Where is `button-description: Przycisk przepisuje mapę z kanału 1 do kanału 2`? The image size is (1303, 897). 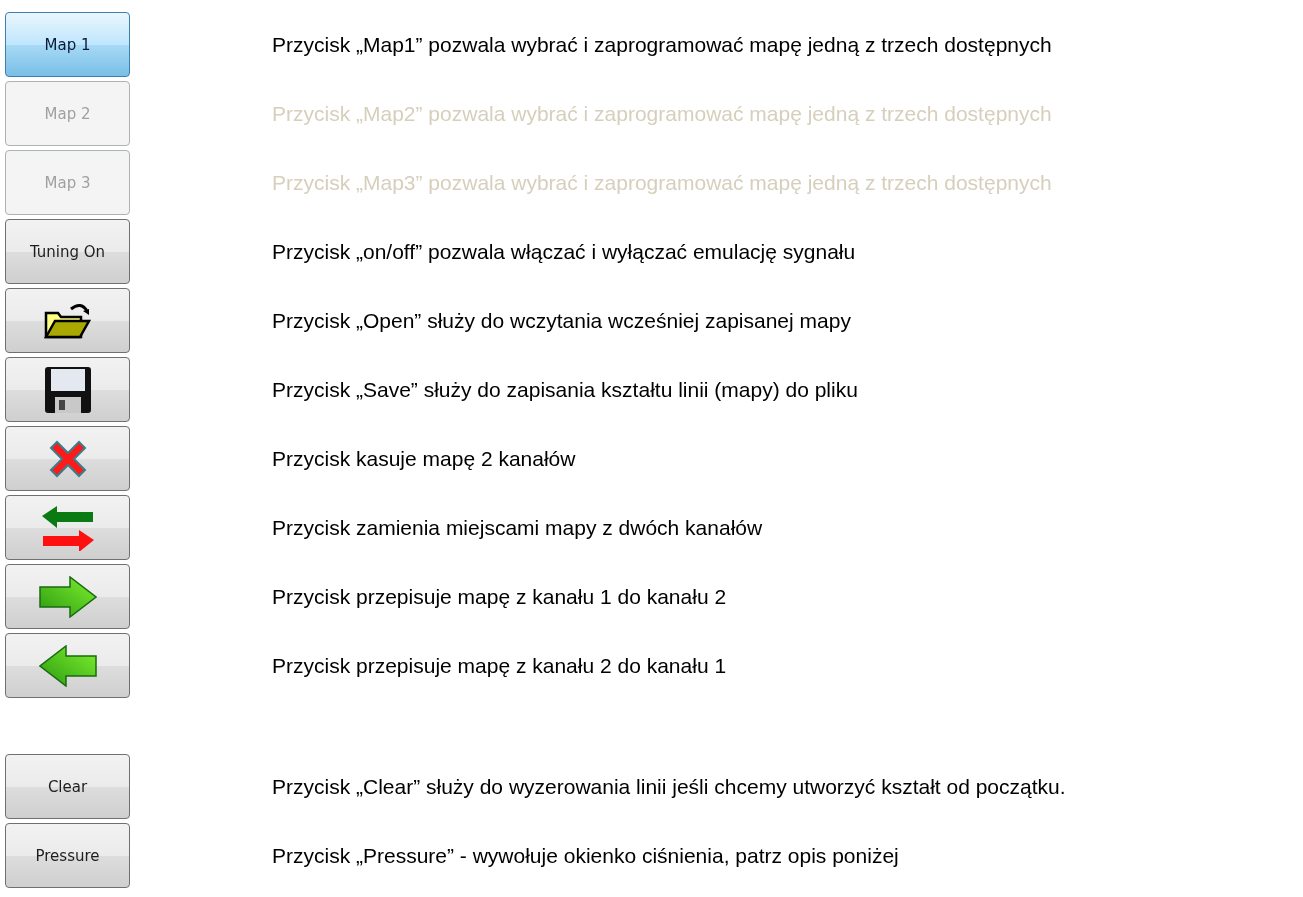 button-description: Przycisk przepisuje mapę z kanału 1 do kanału 2 is located at coordinates (499, 596).